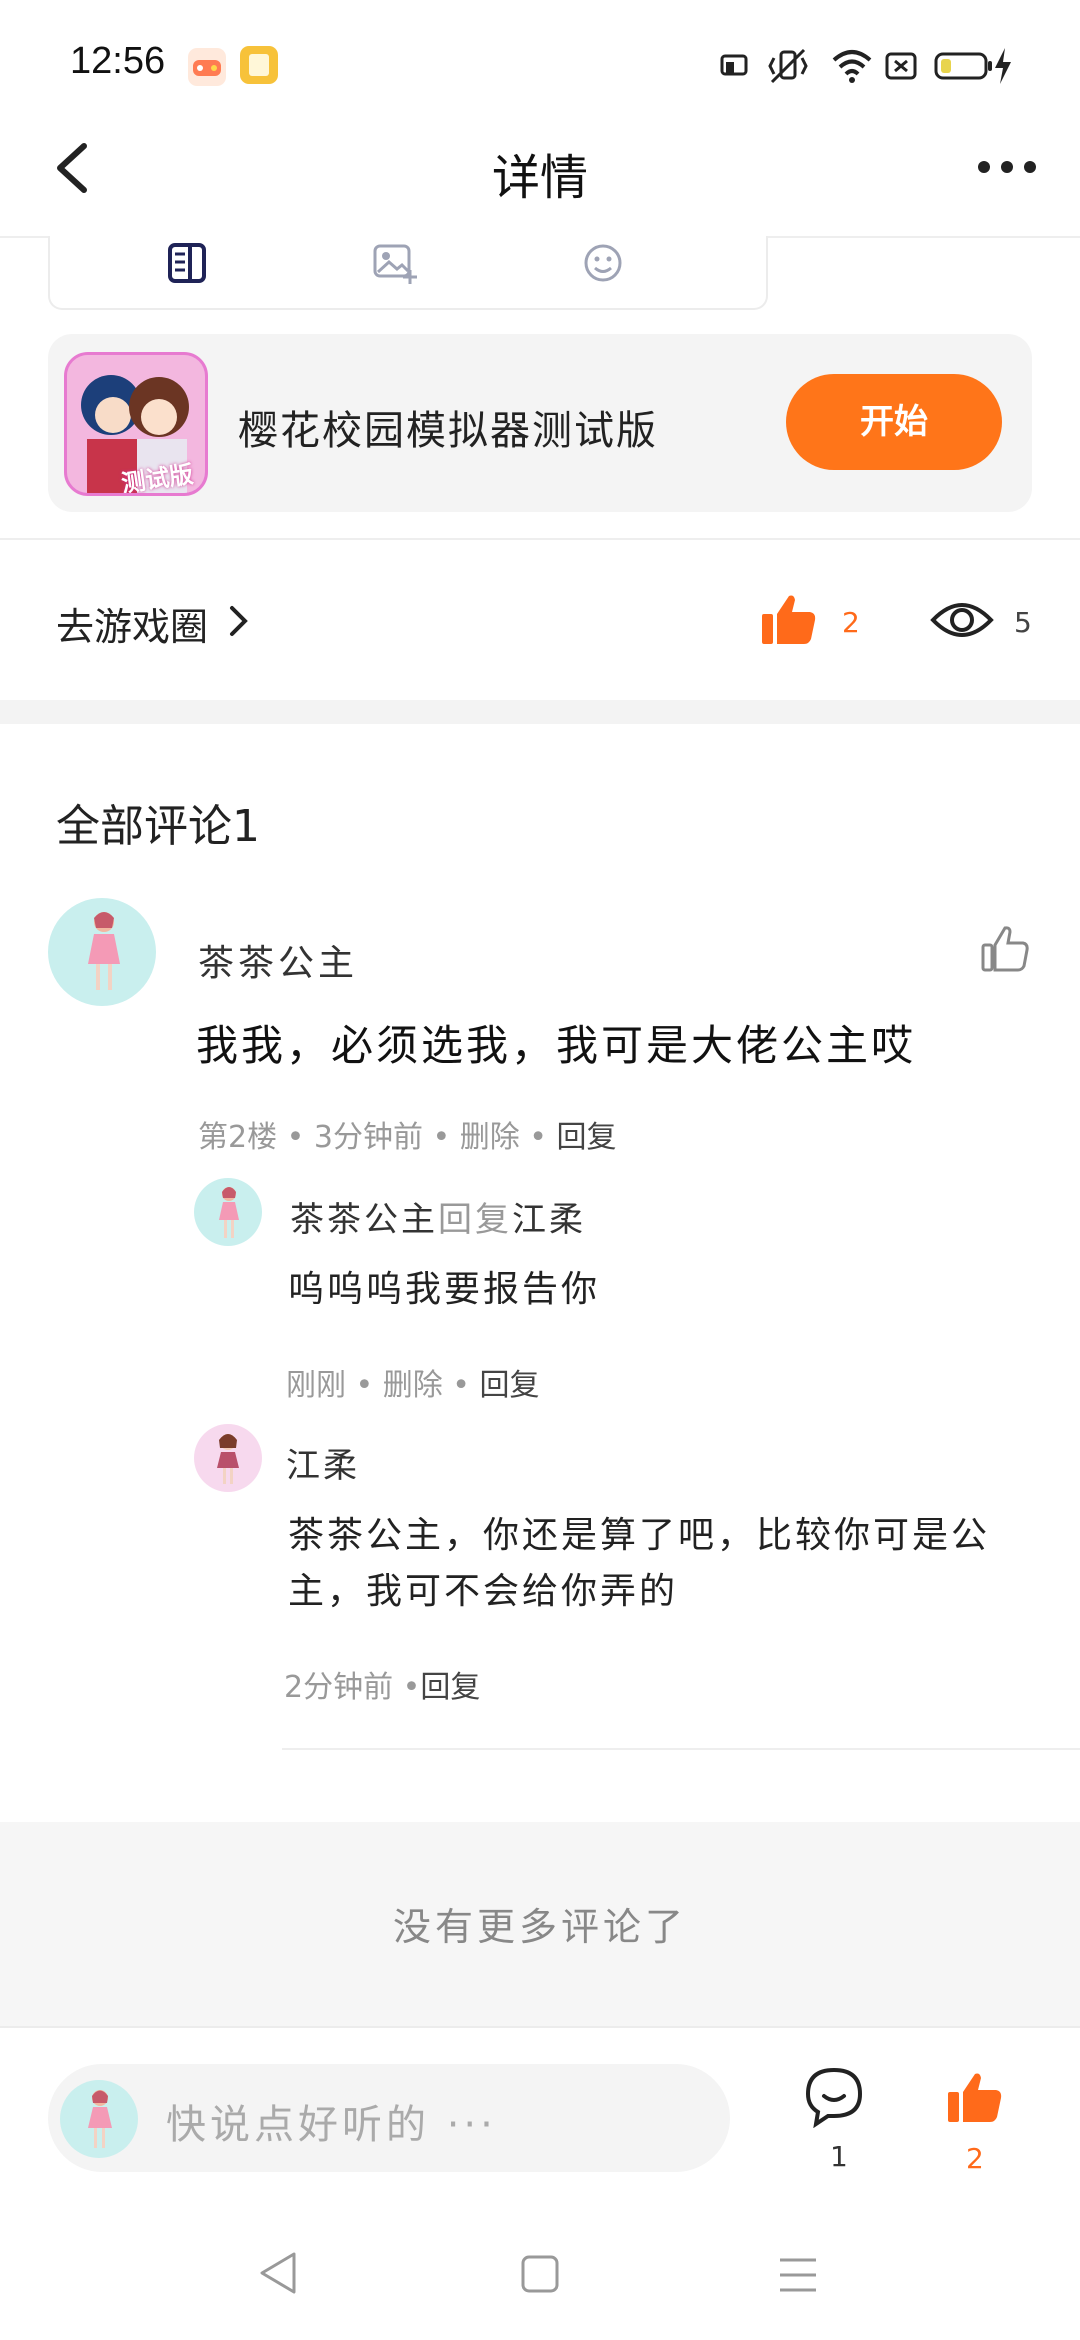 This screenshot has width=1080, height=2340. I want to click on reply-meta-info: 2分钟前 •, so click(352, 1687).